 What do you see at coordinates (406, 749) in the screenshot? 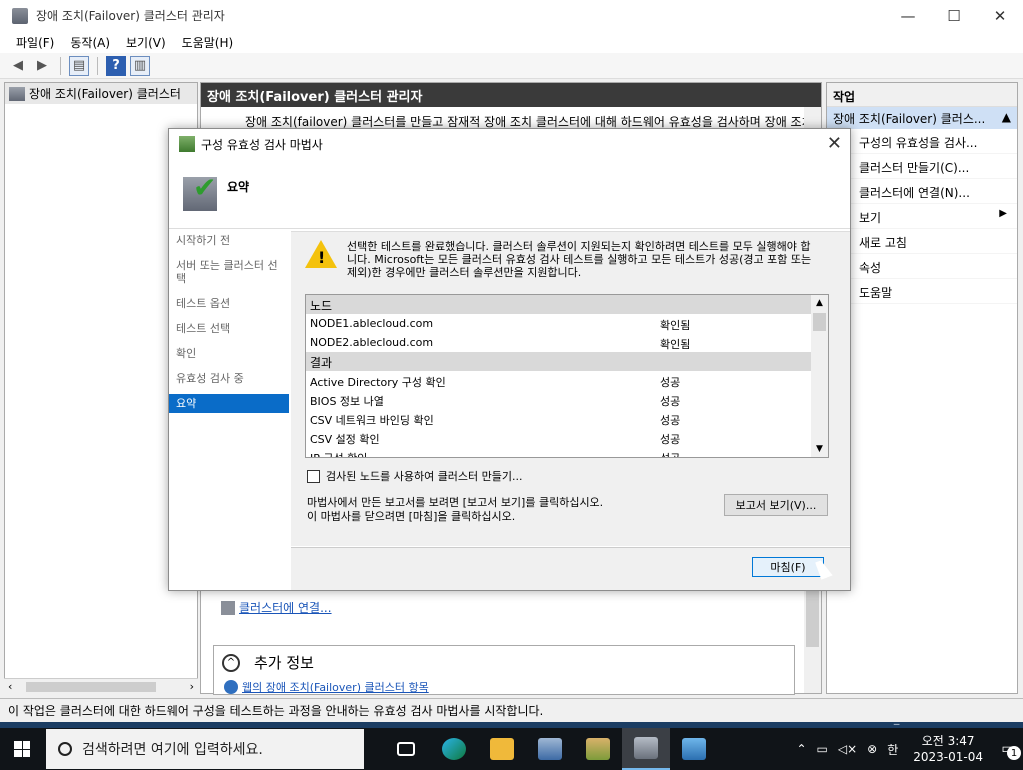
I see `task-view-icon` at bounding box center [406, 749].